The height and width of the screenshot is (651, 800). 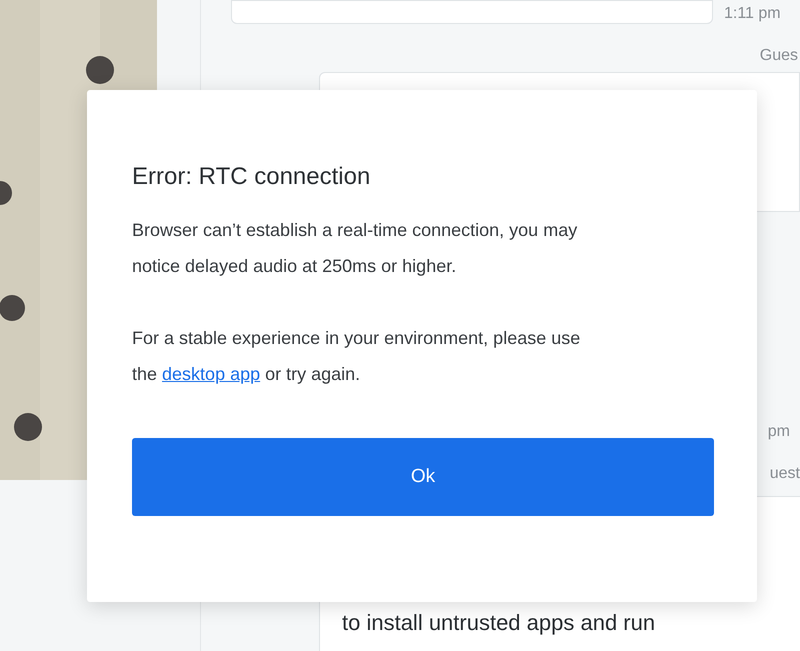 I want to click on sender-name: uest, so click(x=785, y=474).